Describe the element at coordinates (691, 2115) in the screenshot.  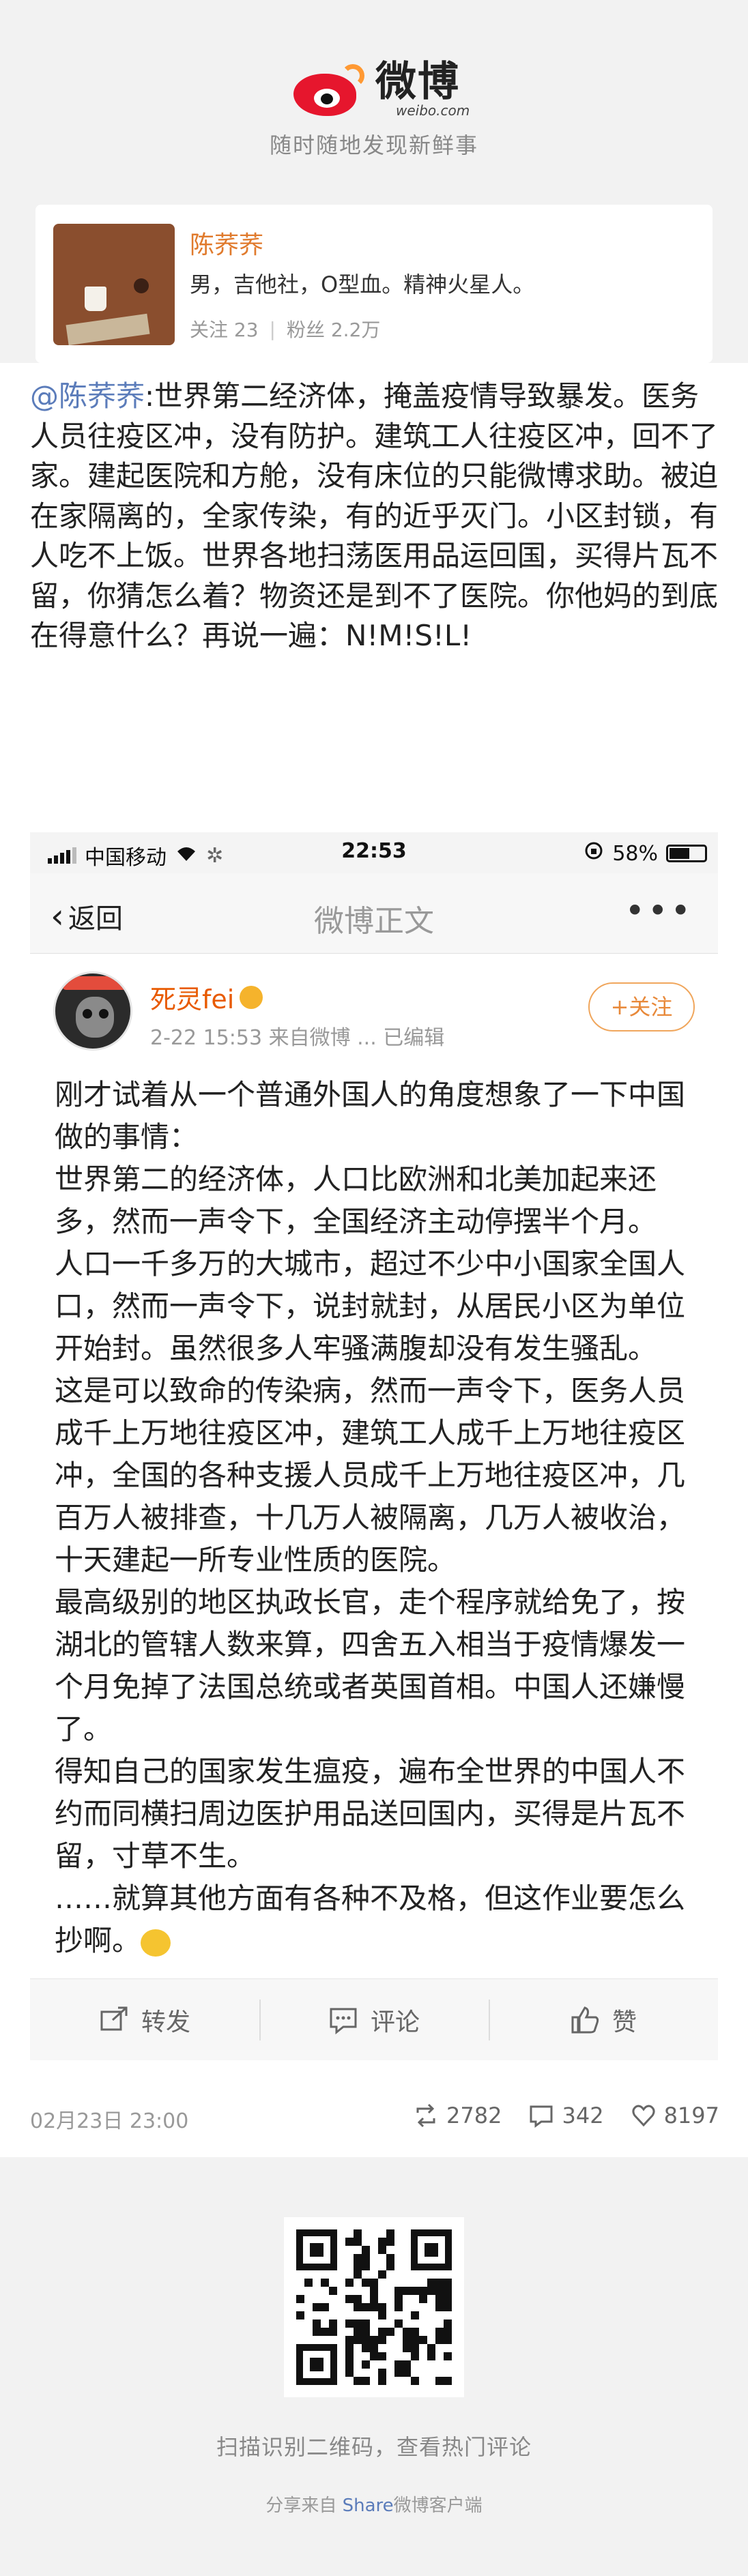
I see `like-count: 8197` at that location.